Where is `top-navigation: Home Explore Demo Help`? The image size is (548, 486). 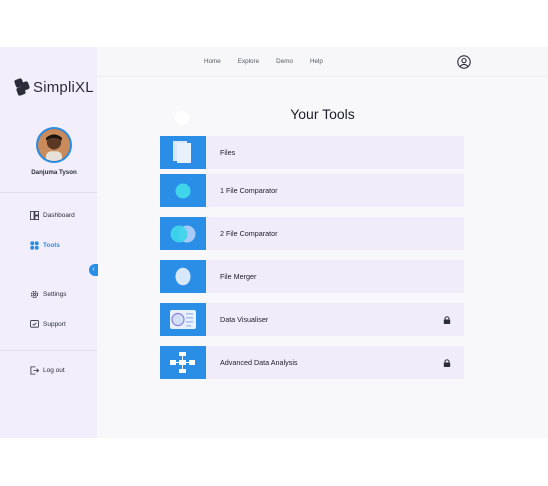 top-navigation: Home Explore Demo Help is located at coordinates (322, 62).